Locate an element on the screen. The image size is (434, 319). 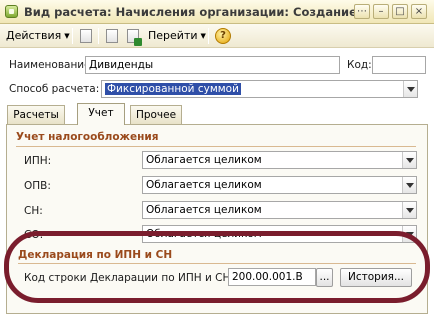
method-label: Способ расчета: is located at coordinates (54, 89).